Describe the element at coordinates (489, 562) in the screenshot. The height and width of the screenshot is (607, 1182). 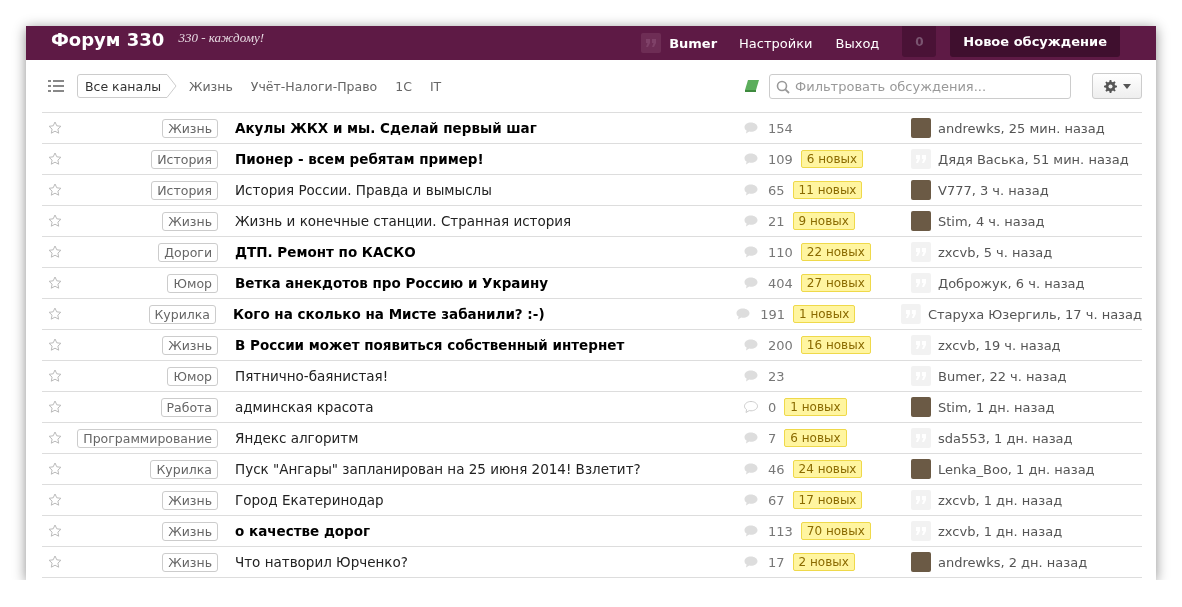
I see `discussion-title: Что натворил Юрченко?` at that location.